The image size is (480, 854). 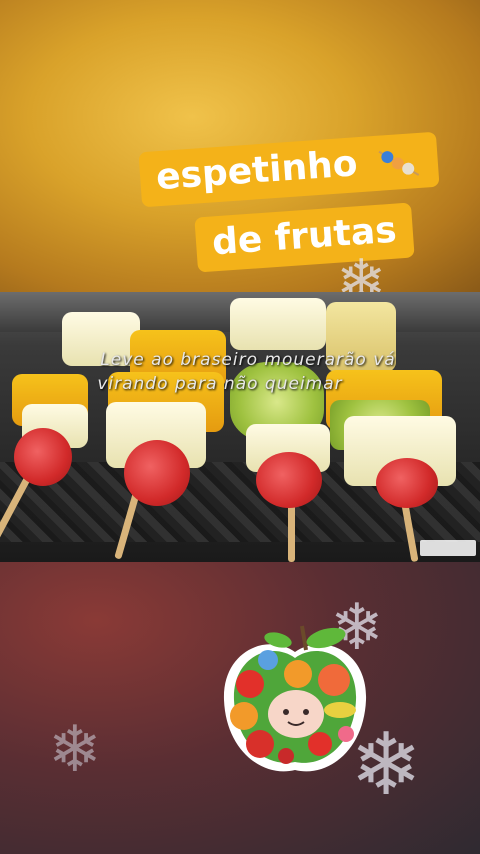 What do you see at coordinates (256, 171) in the screenshot?
I see `title-text-line1: espetinho` at bounding box center [256, 171].